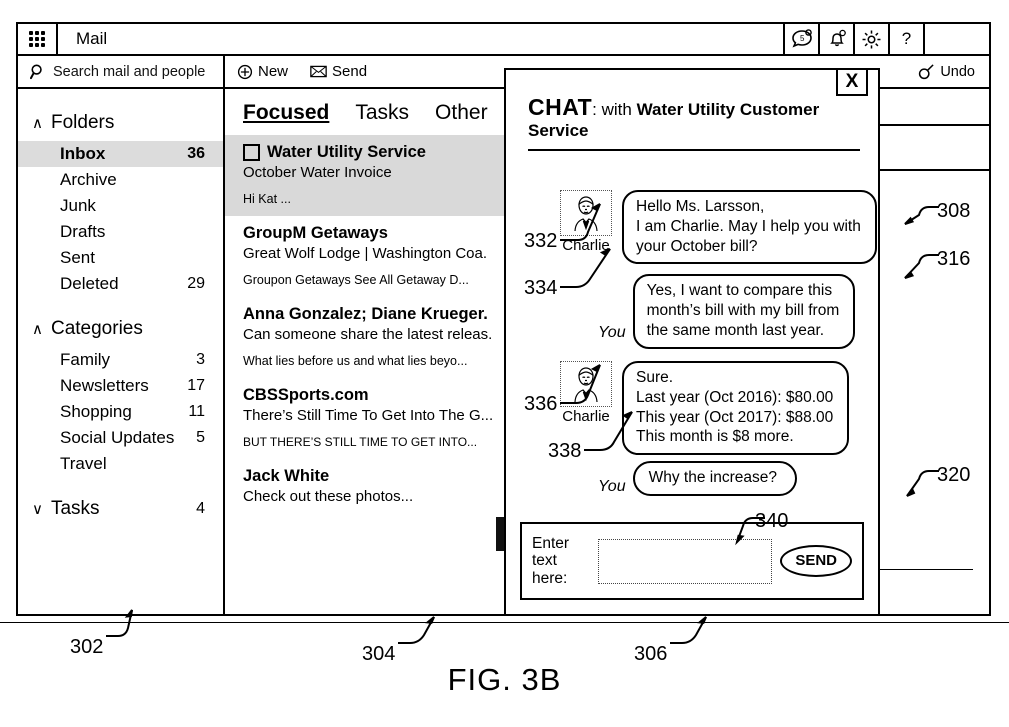 The image size is (1009, 727). I want to click on help-icon: ?, so click(905, 39).